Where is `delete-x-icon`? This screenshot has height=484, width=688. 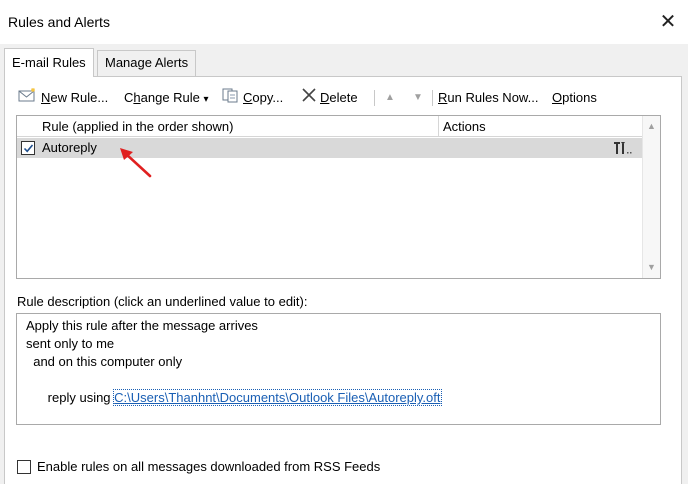 delete-x-icon is located at coordinates (309, 99).